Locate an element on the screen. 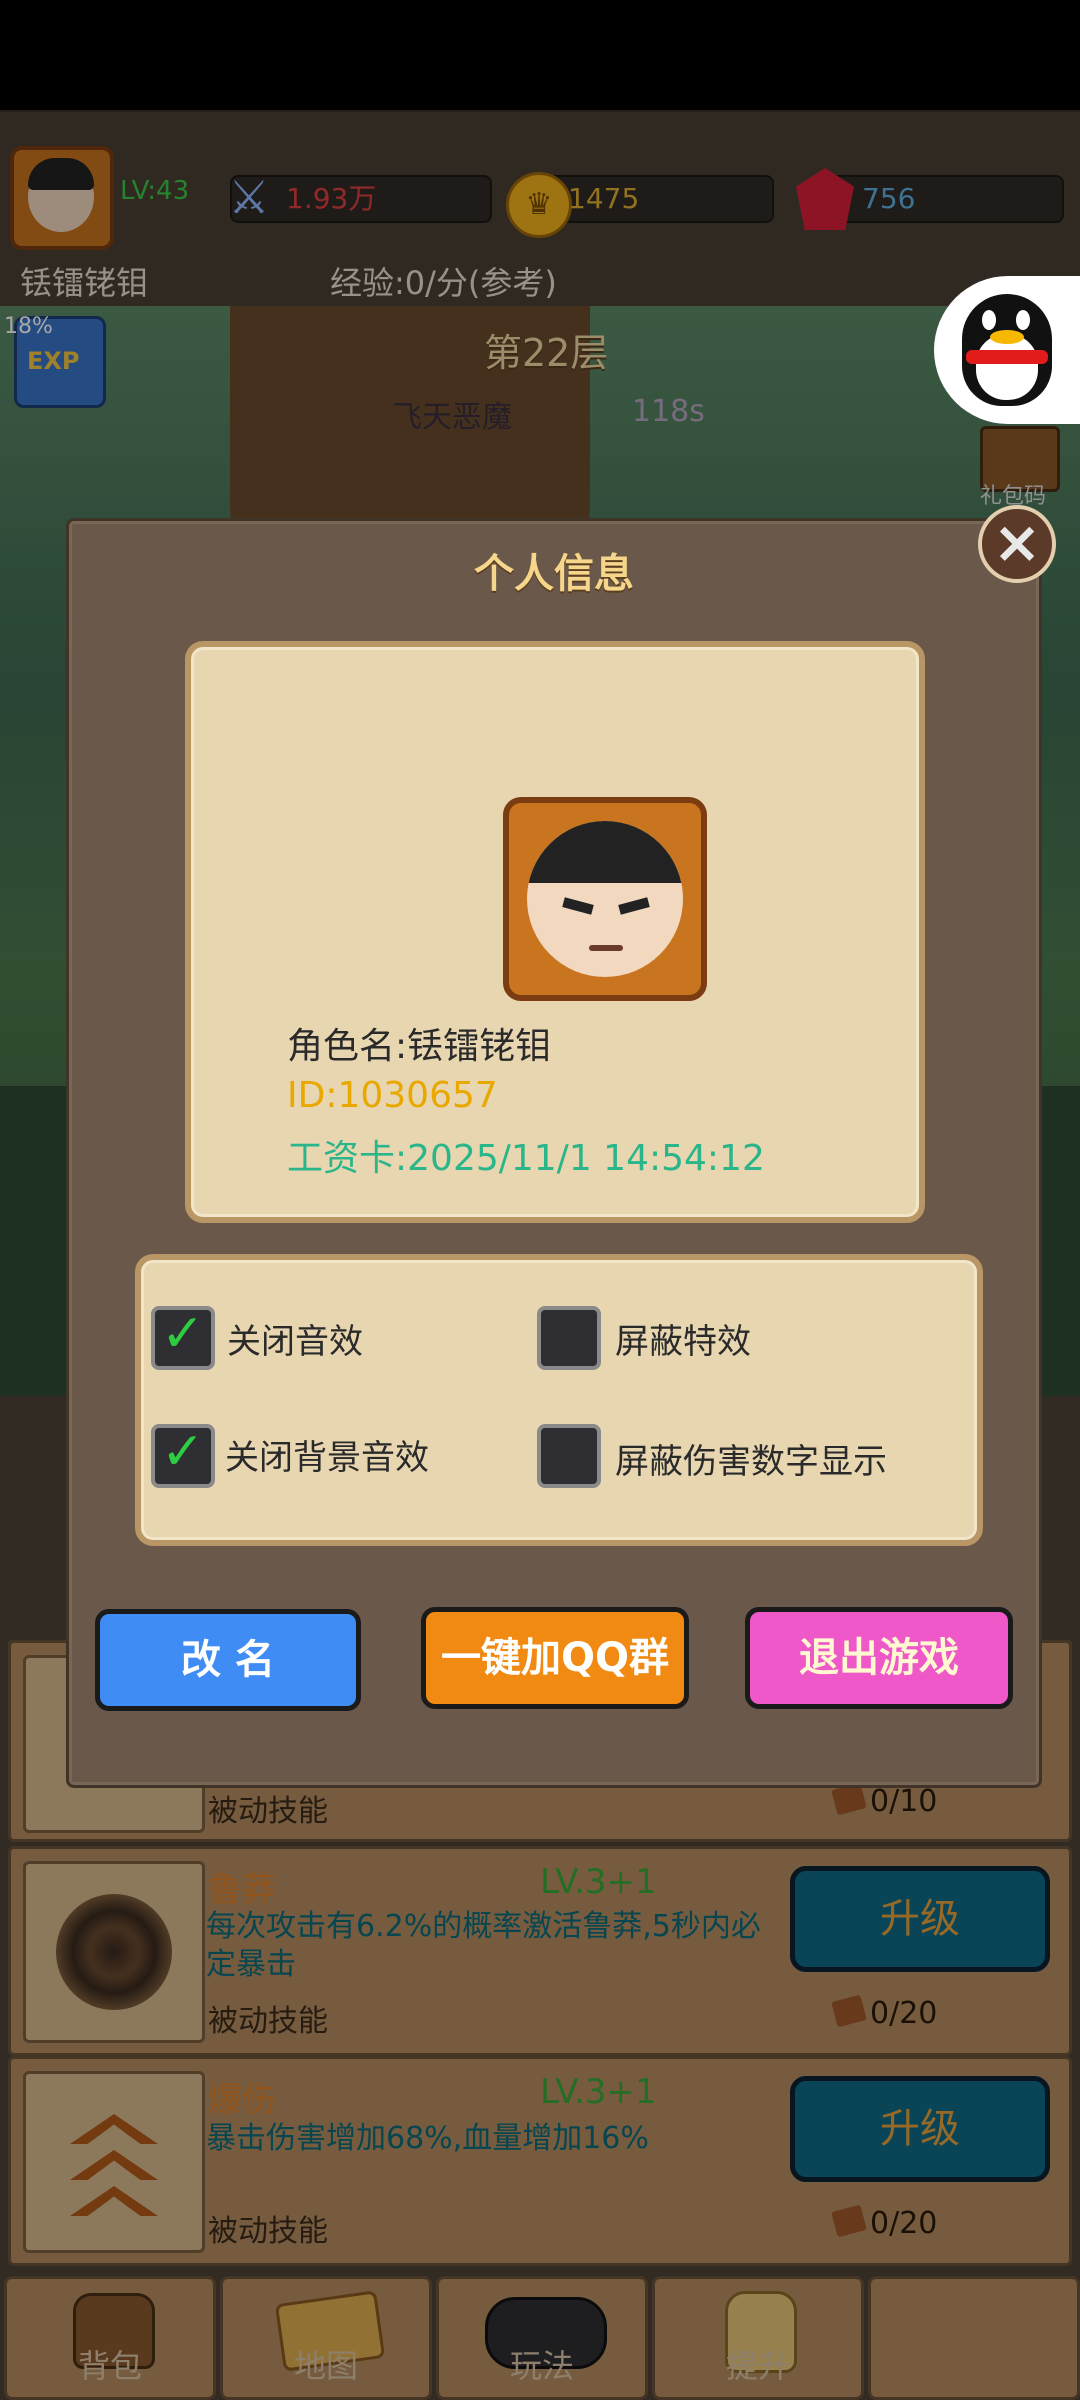 This screenshot has width=1080, height=2400. settings-panel: ✓ 关闭音效 屏蔽特效 ✓ 关闭背景音效 屏蔽伤害数字显示 is located at coordinates (559, 1400).